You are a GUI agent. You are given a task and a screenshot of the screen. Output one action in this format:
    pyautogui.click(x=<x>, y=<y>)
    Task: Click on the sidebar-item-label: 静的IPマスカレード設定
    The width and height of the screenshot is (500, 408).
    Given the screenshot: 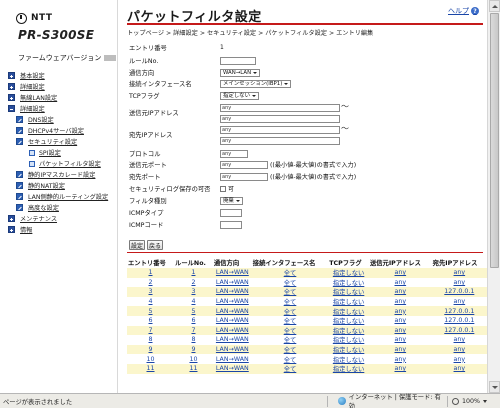 What is the action you would take?
    pyautogui.click(x=61, y=174)
    